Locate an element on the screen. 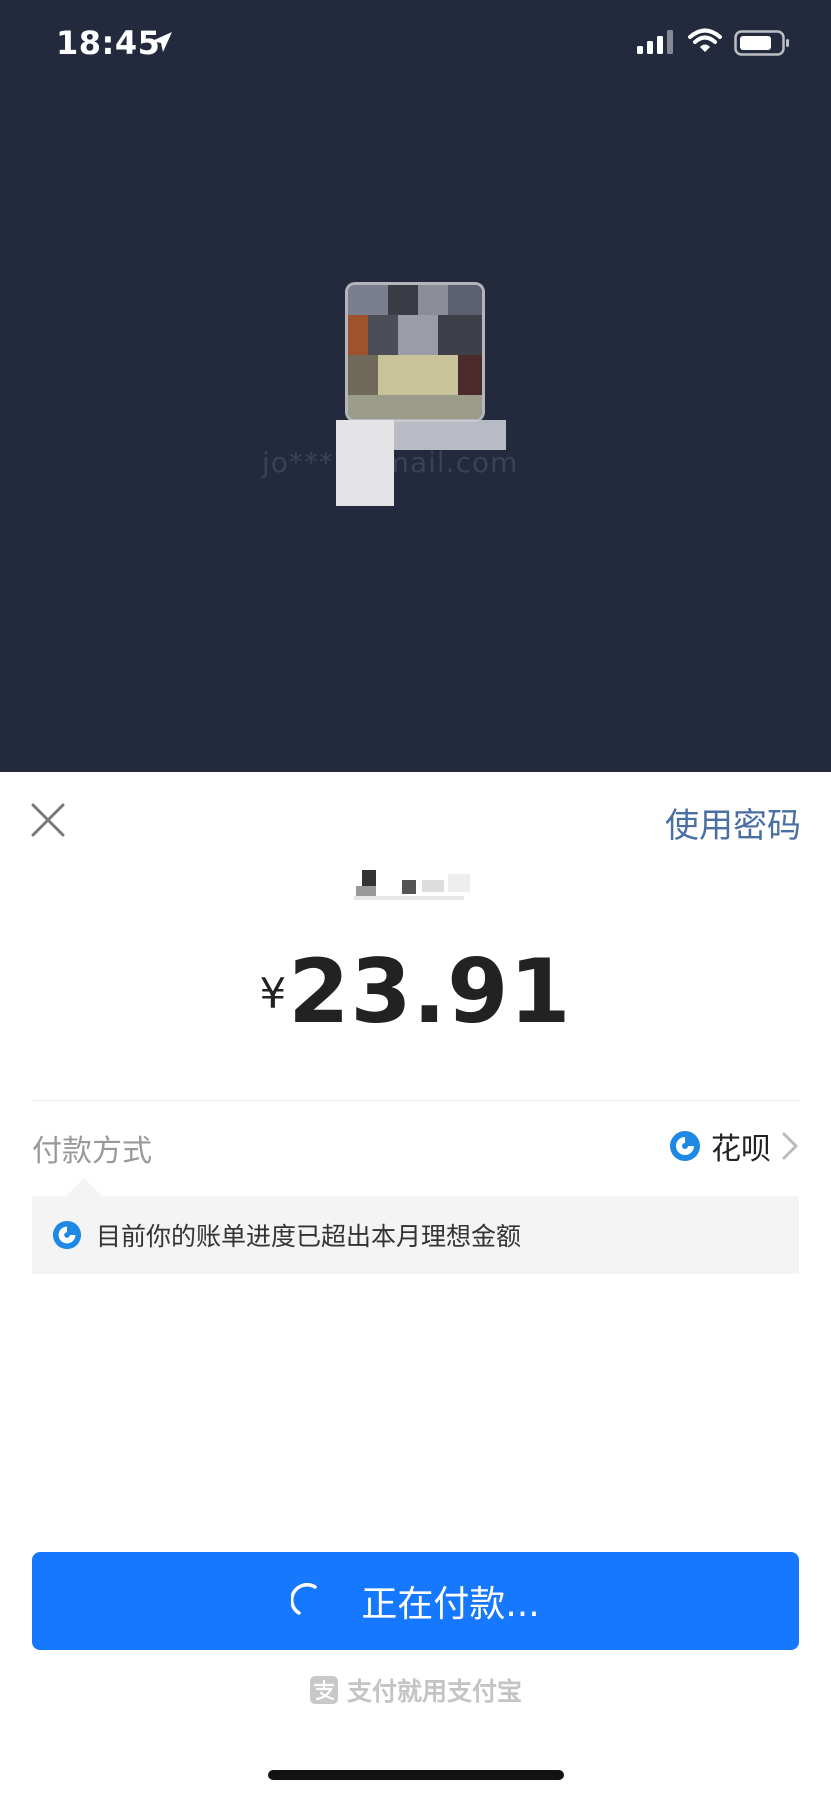  close-icon is located at coordinates (48, 820).